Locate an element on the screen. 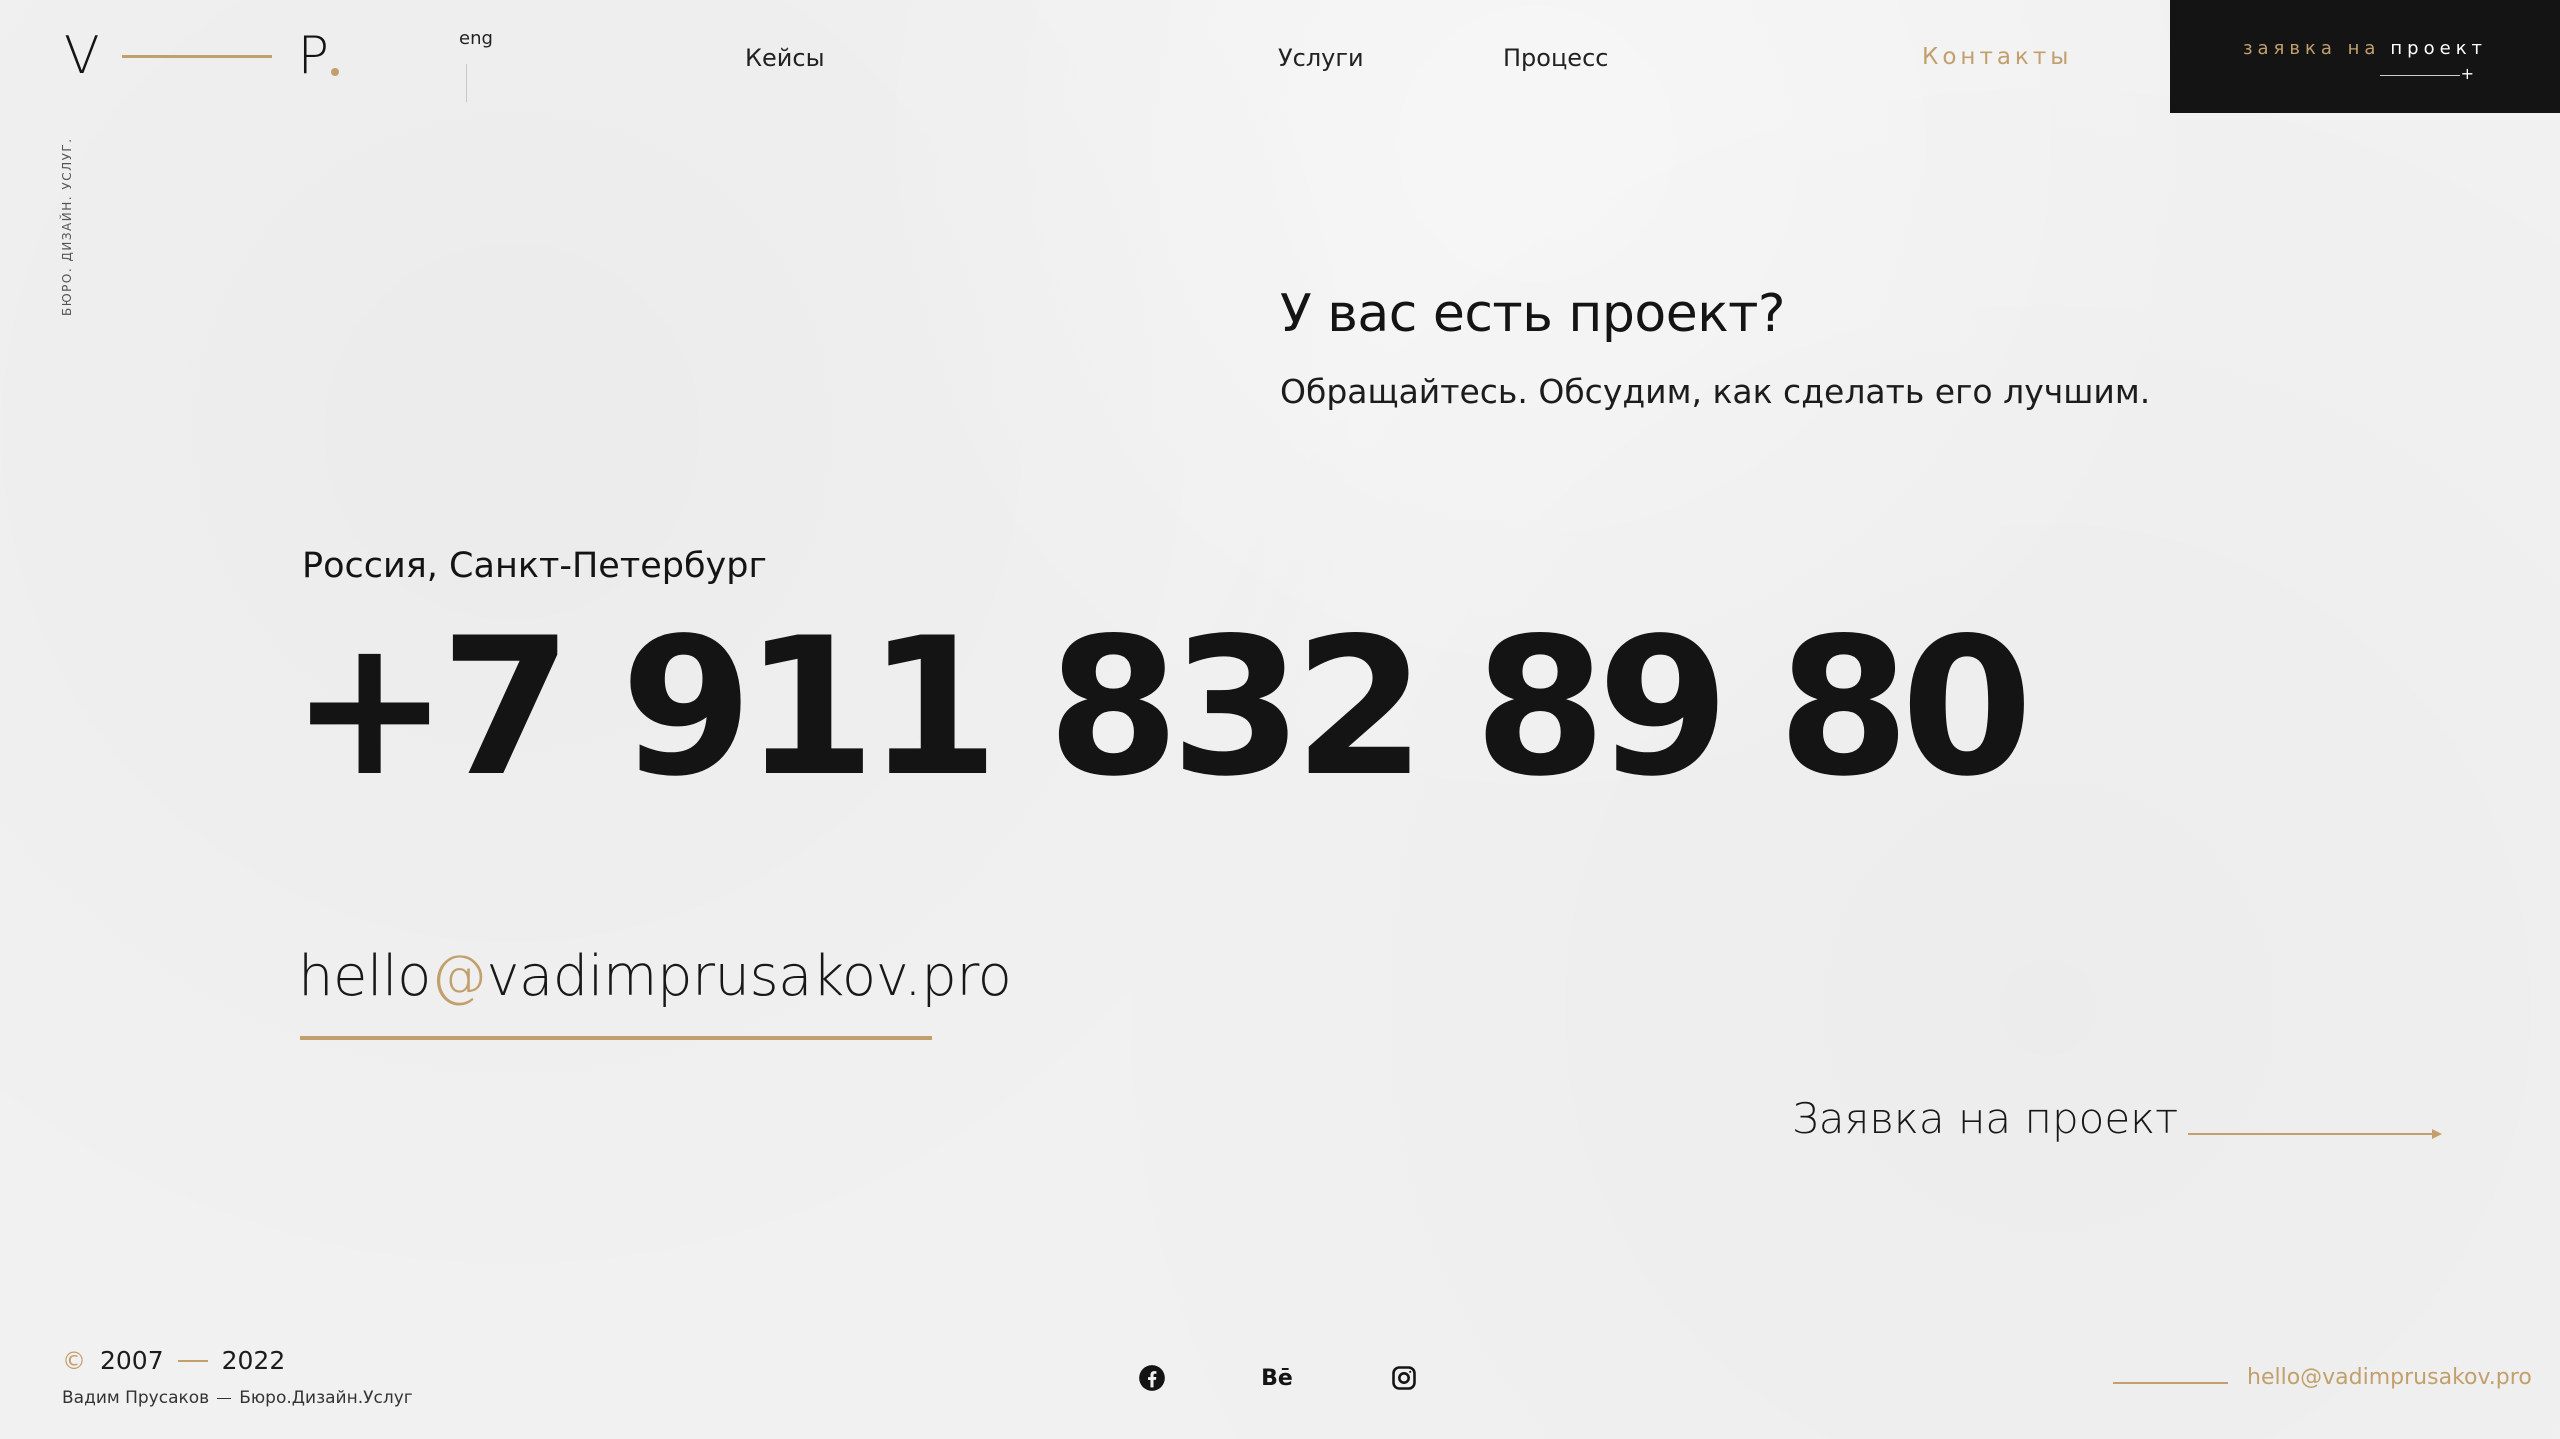 The image size is (2560, 1439). logo-letter-p: P is located at coordinates (318, 56).